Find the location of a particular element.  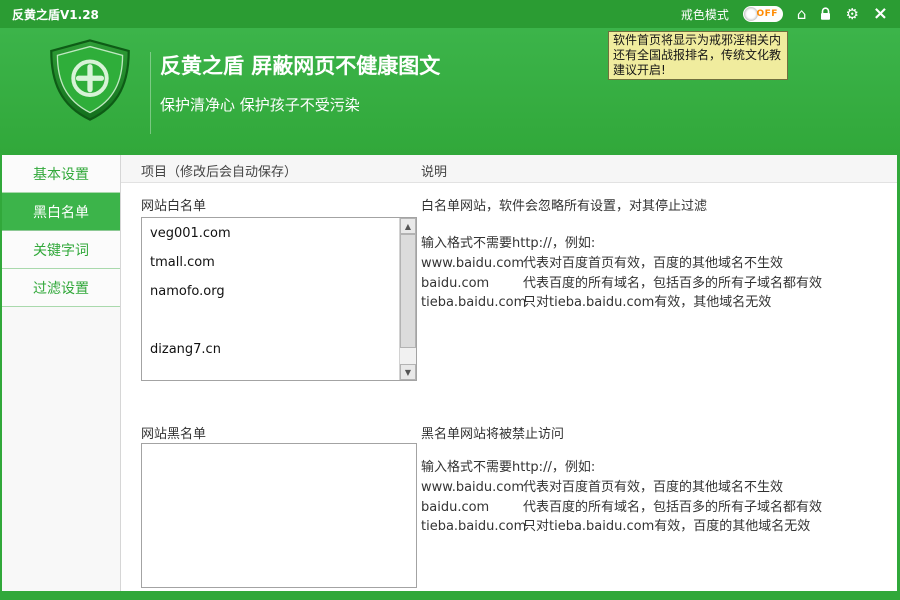

tooltip-line: 建议开启! is located at coordinates (639, 70).